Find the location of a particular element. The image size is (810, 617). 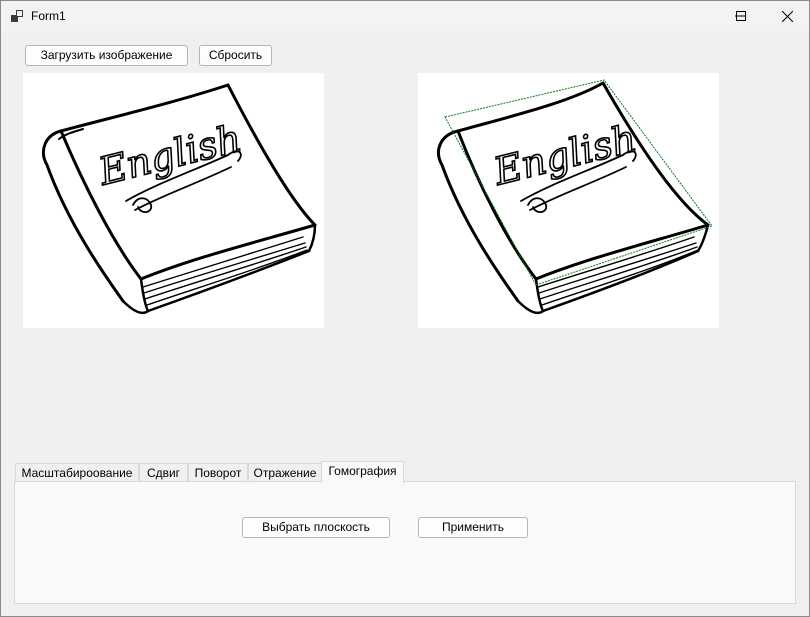

tab-reflection: Отражение is located at coordinates (285, 473).